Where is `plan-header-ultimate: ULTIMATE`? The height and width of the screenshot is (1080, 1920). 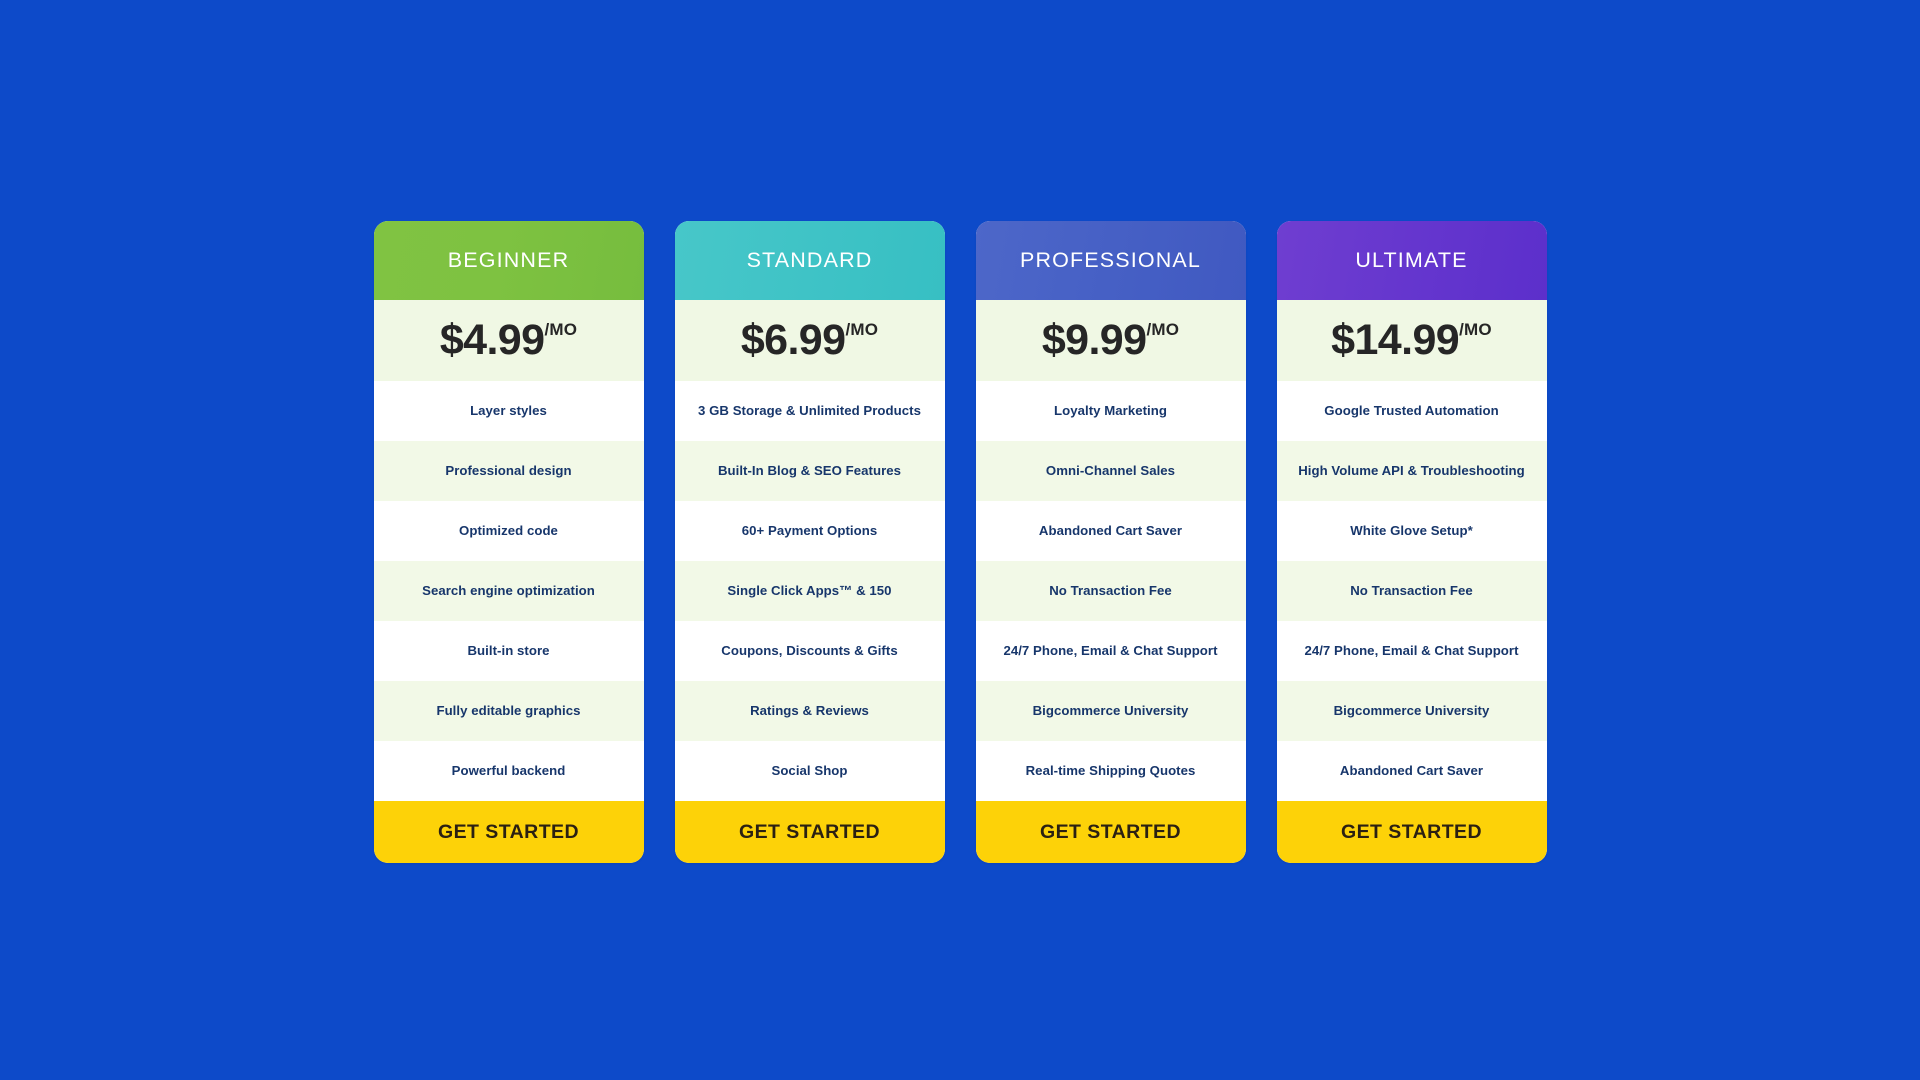
plan-header-ultimate: ULTIMATE is located at coordinates (1411, 260).